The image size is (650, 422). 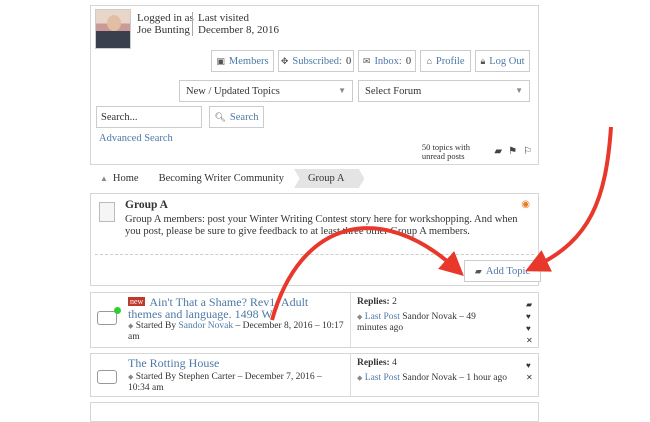 What do you see at coordinates (242, 61) in the screenshot?
I see `members-button: ▣ Members` at bounding box center [242, 61].